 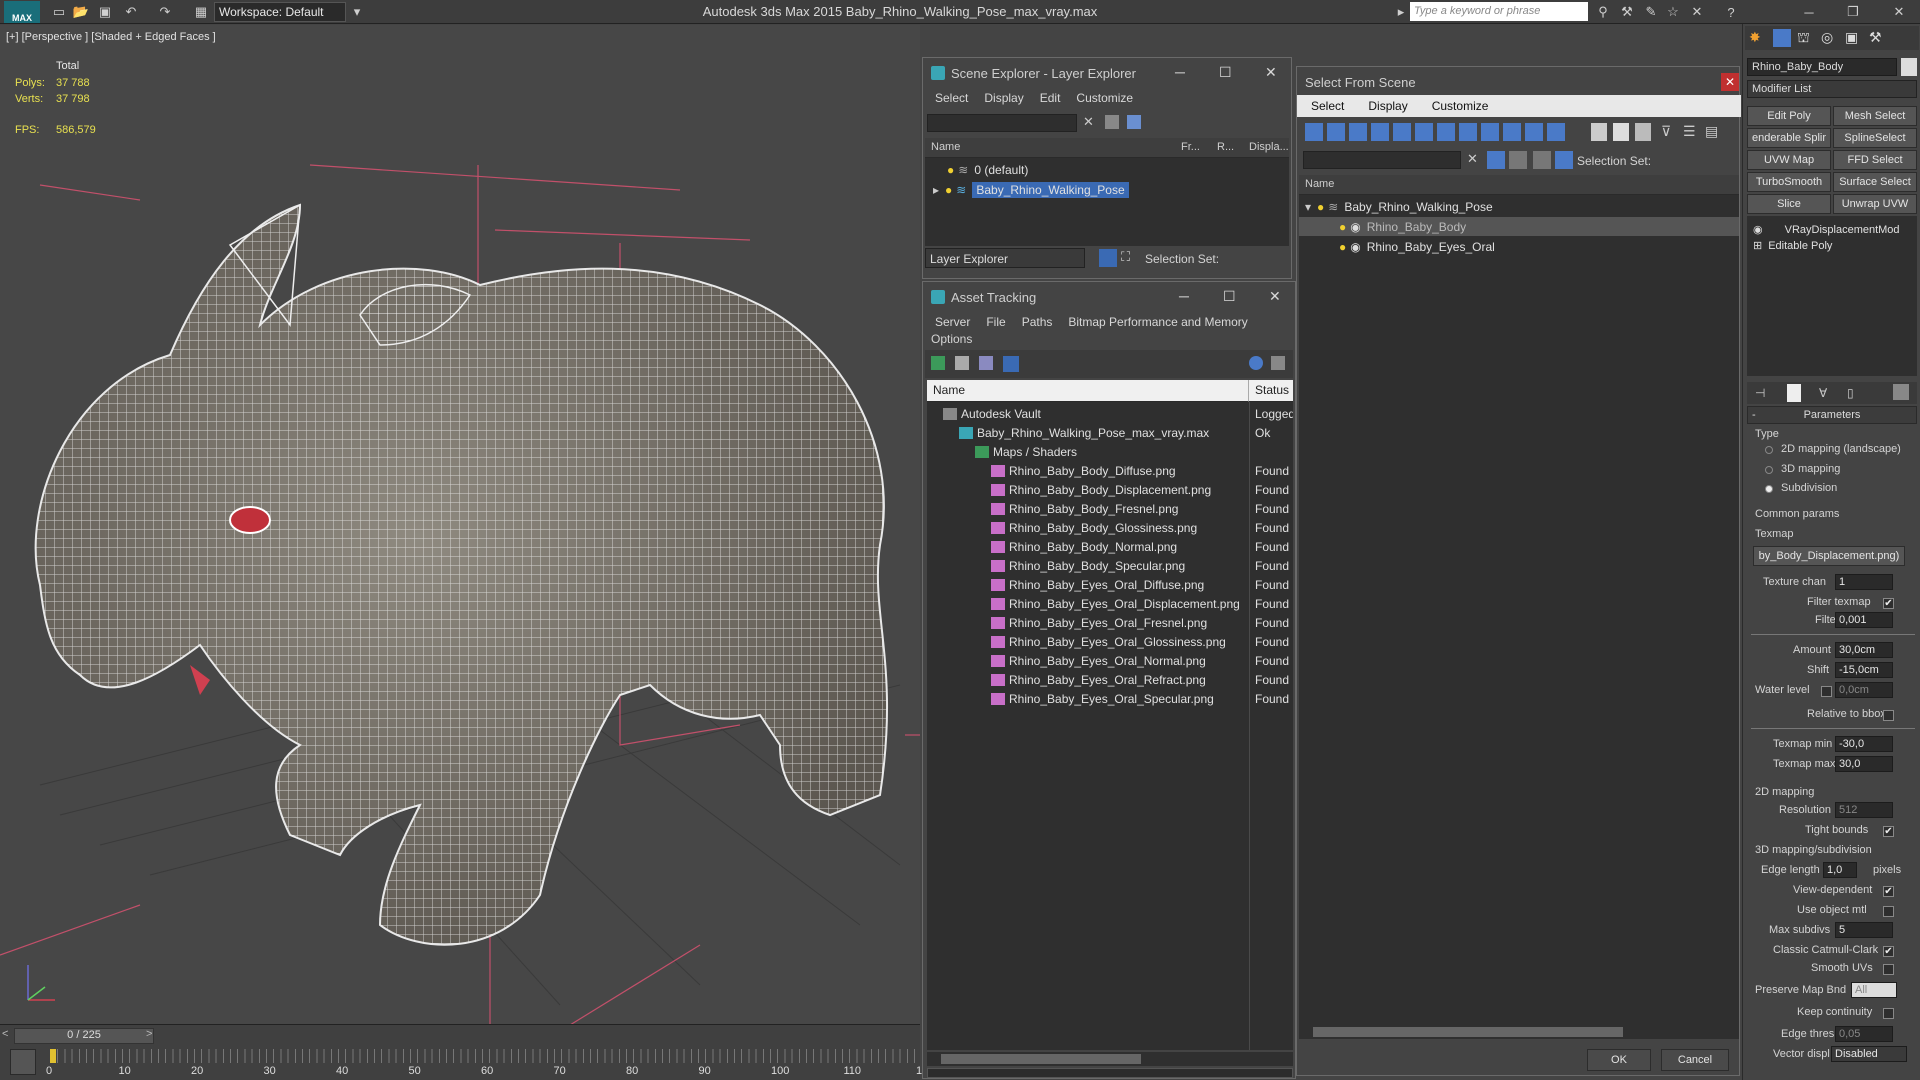 What do you see at coordinates (1823, 393) in the screenshot?
I see `make-unique-icon: ∀` at bounding box center [1823, 393].